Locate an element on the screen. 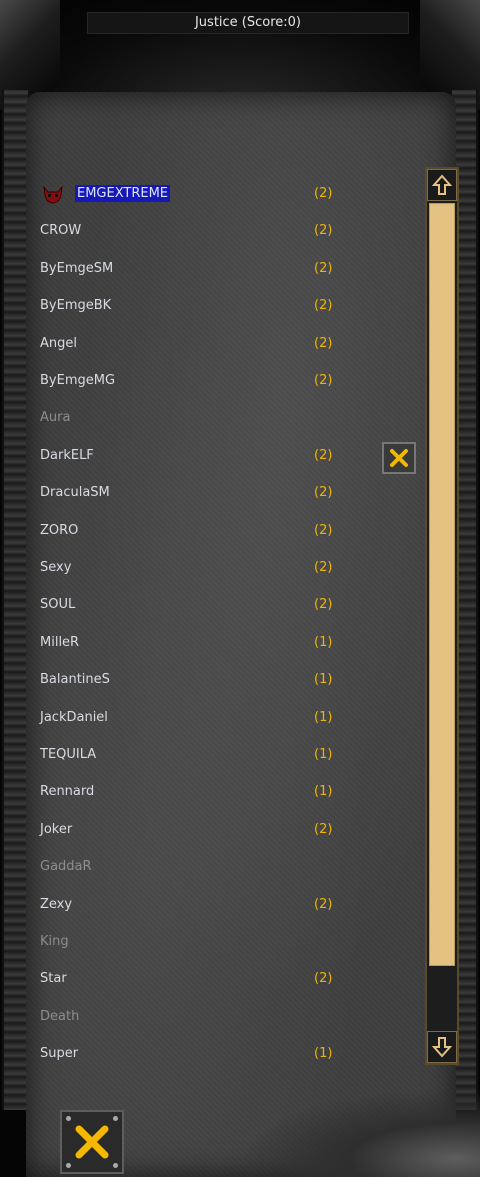 This screenshot has width=480, height=1177. player-row: DarkELF (2) is located at coordinates (190, 456).